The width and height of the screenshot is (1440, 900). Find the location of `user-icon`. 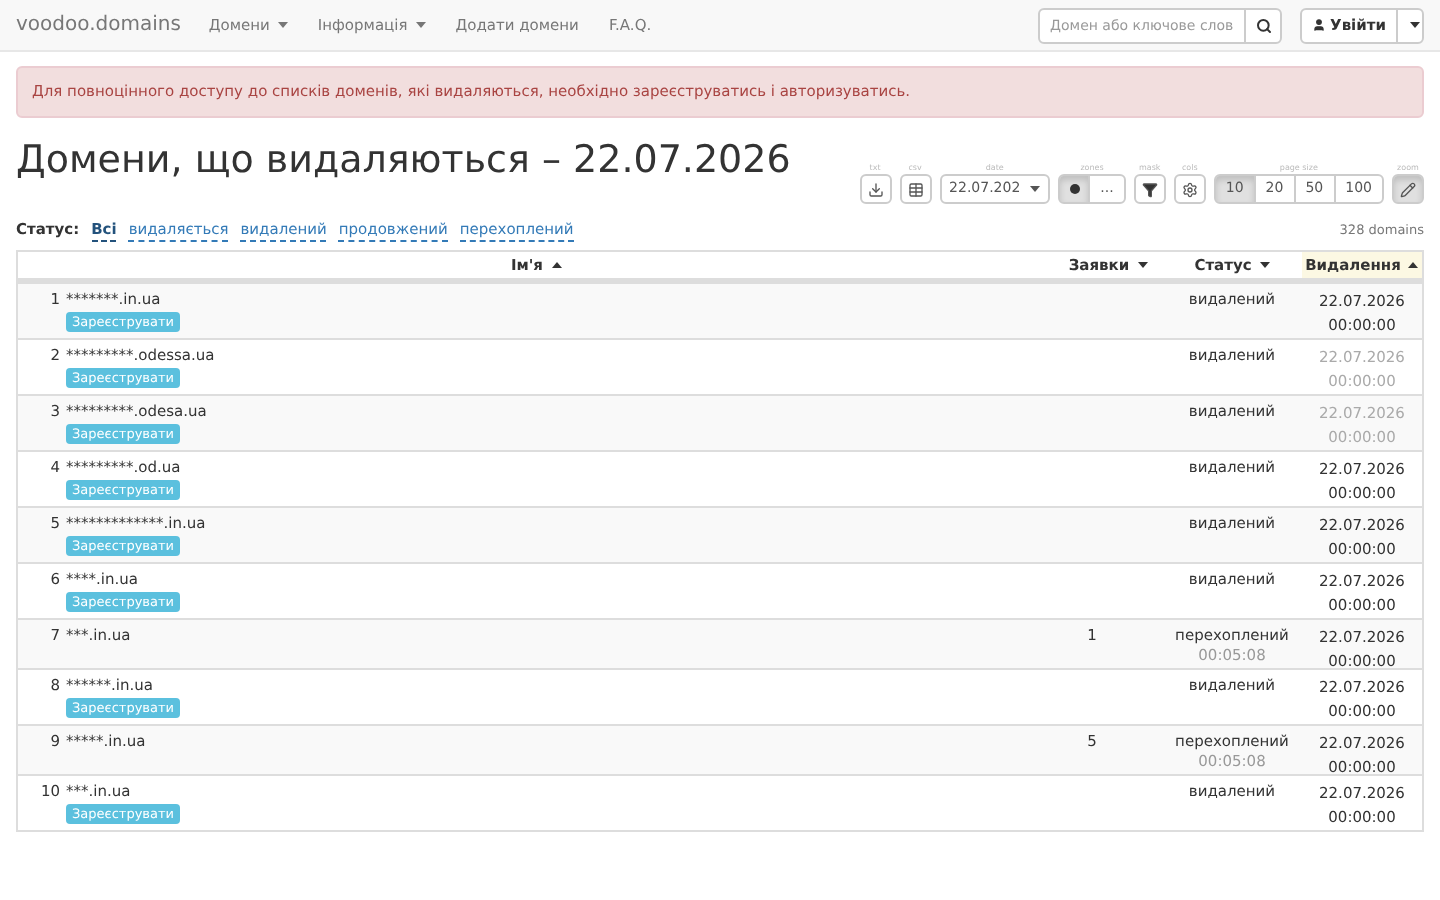

user-icon is located at coordinates (1319, 25).